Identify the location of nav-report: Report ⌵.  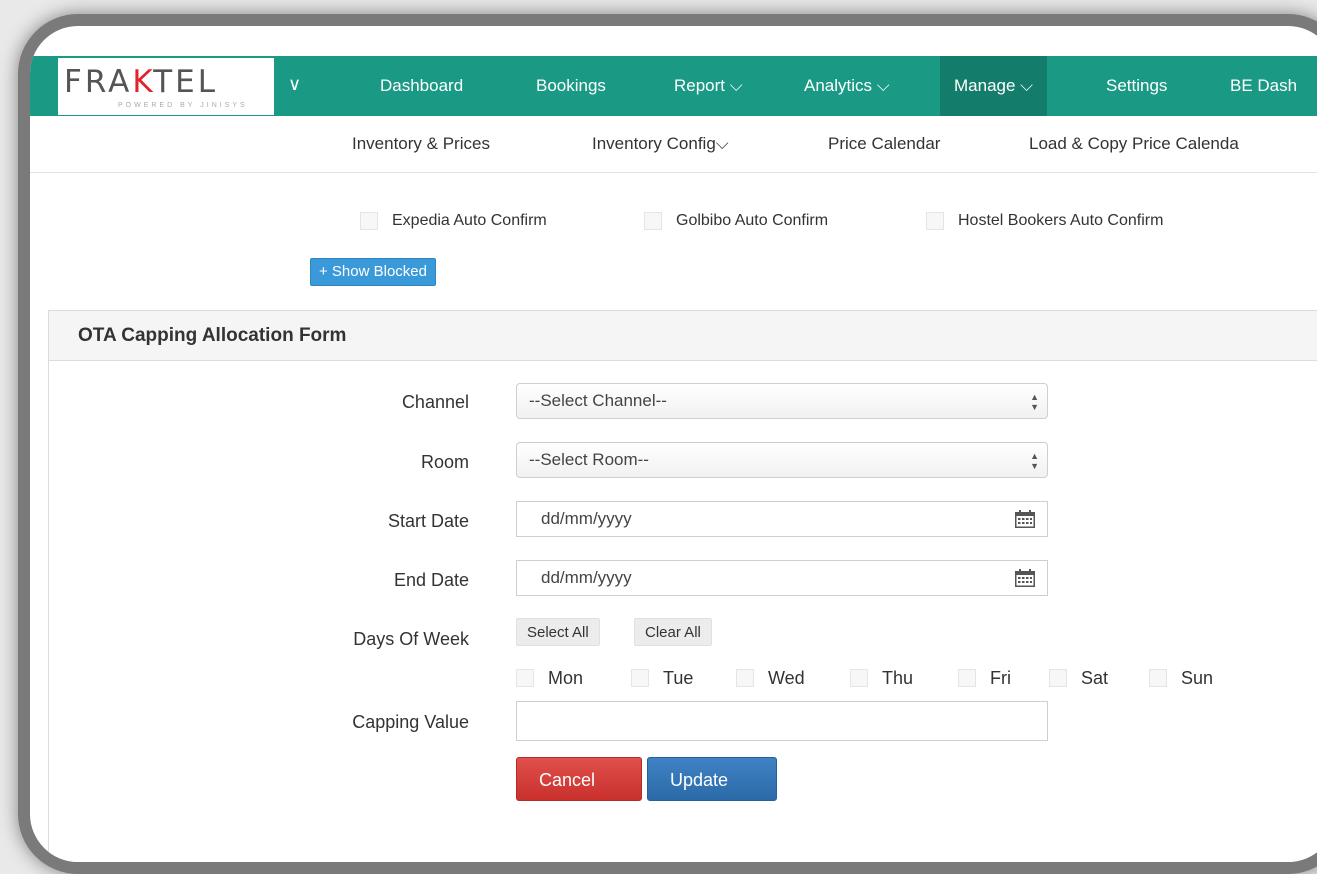
(708, 86).